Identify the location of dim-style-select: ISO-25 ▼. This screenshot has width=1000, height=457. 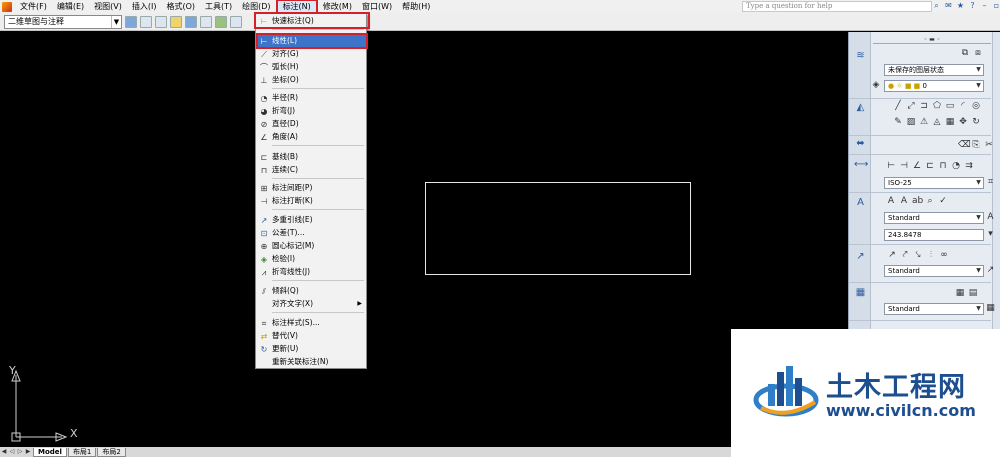
(934, 183).